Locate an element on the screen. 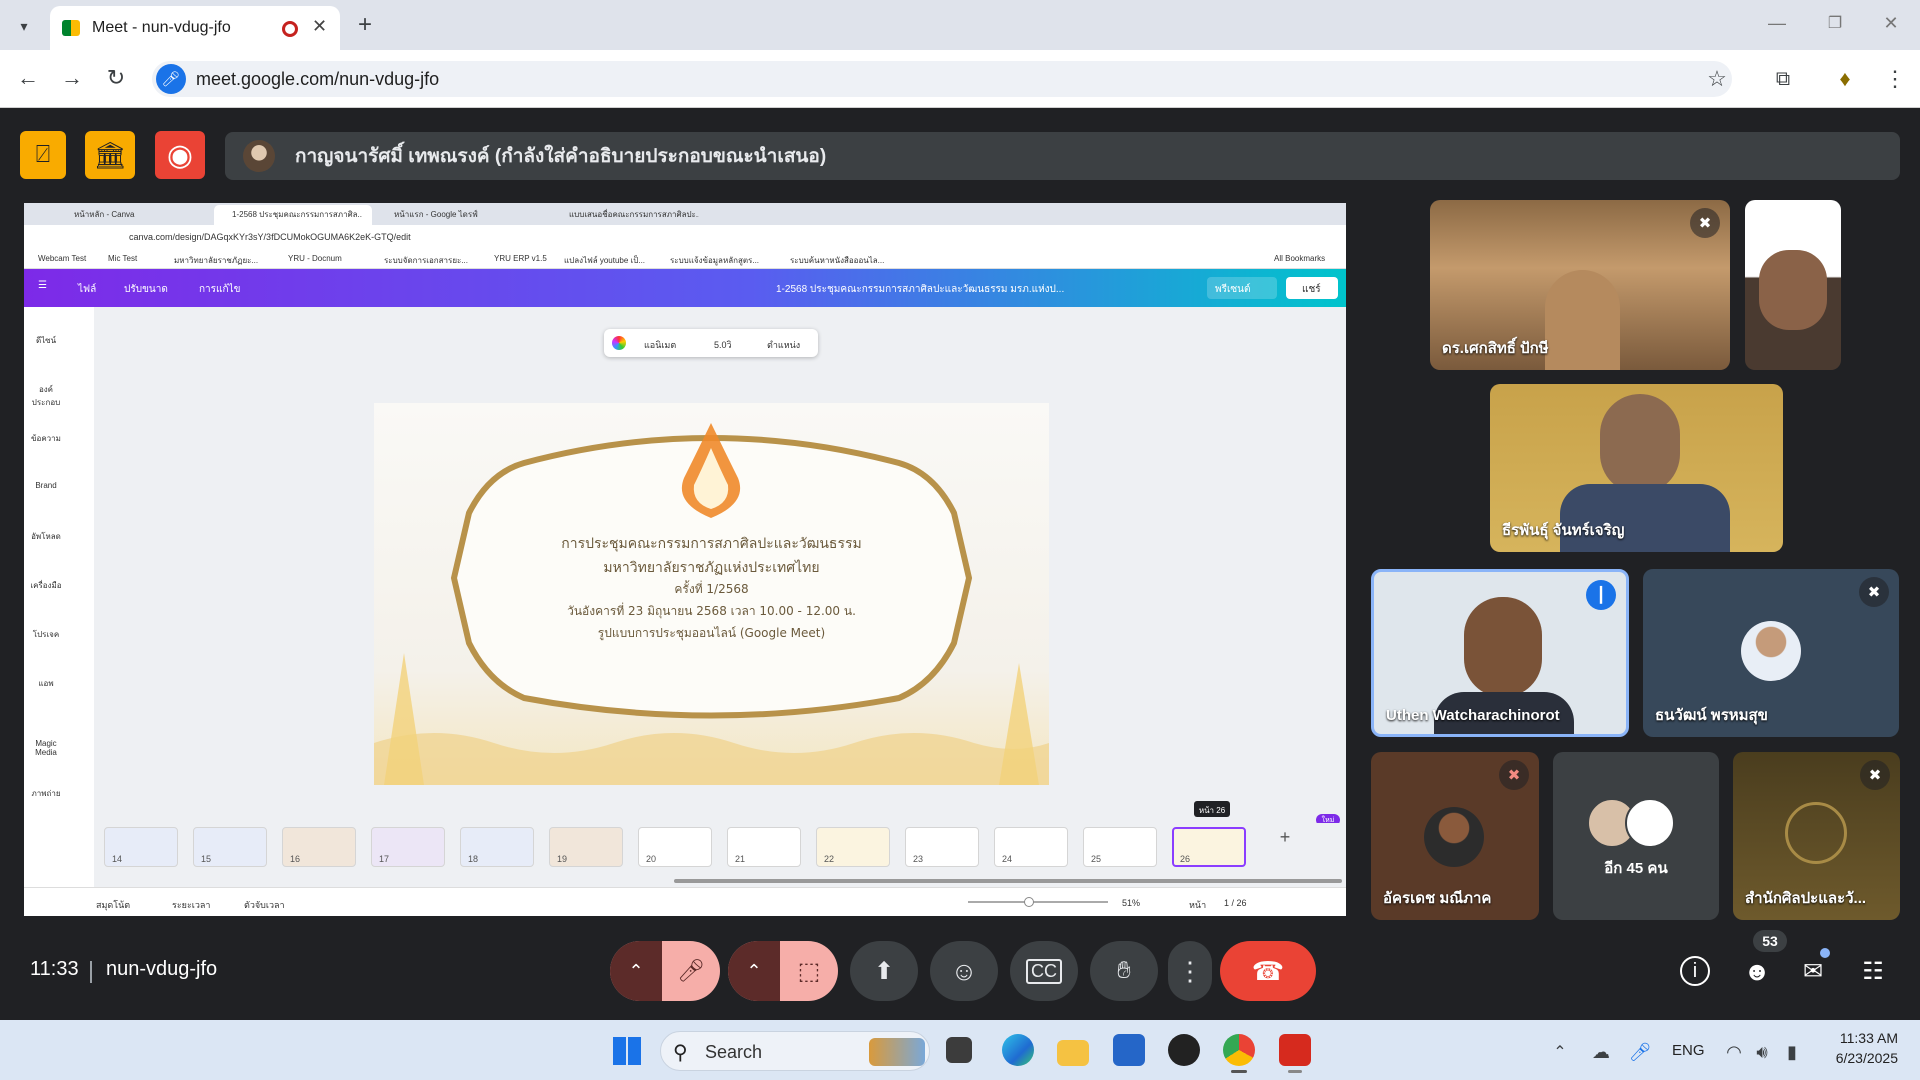 This screenshot has width=1920, height=1080. volume-icon: 🔊︎ is located at coordinates (1762, 1052).